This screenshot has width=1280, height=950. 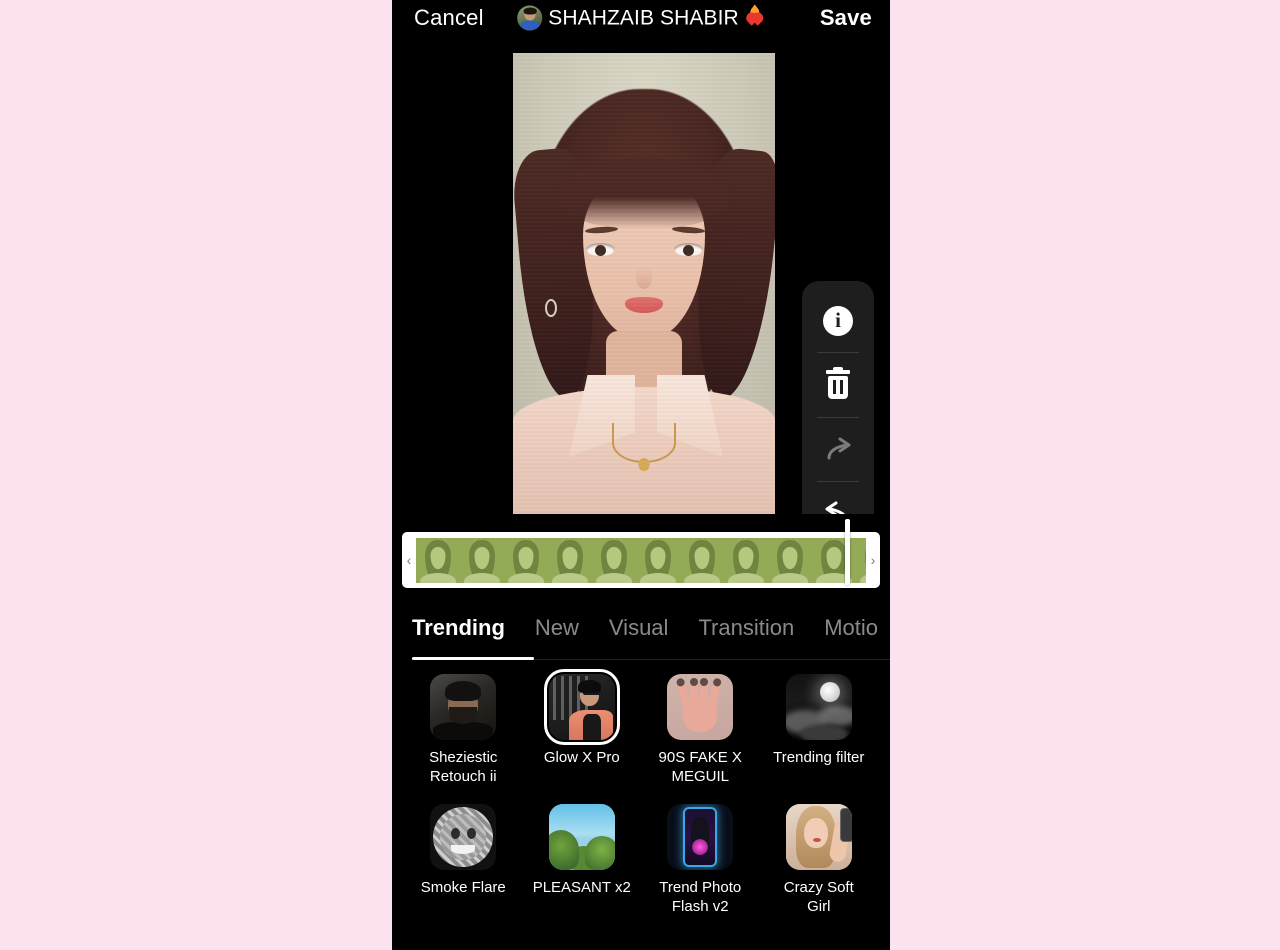 What do you see at coordinates (847, 552) in the screenshot?
I see `timeline-playhead` at bounding box center [847, 552].